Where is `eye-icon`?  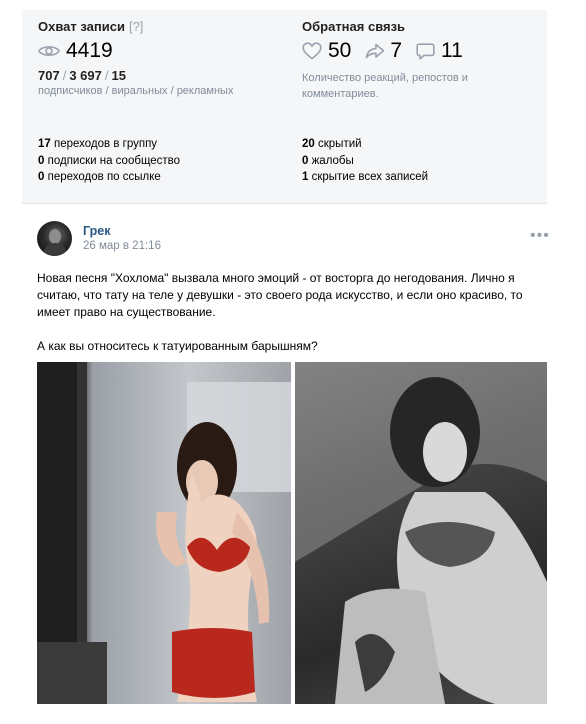
eye-icon is located at coordinates (49, 51).